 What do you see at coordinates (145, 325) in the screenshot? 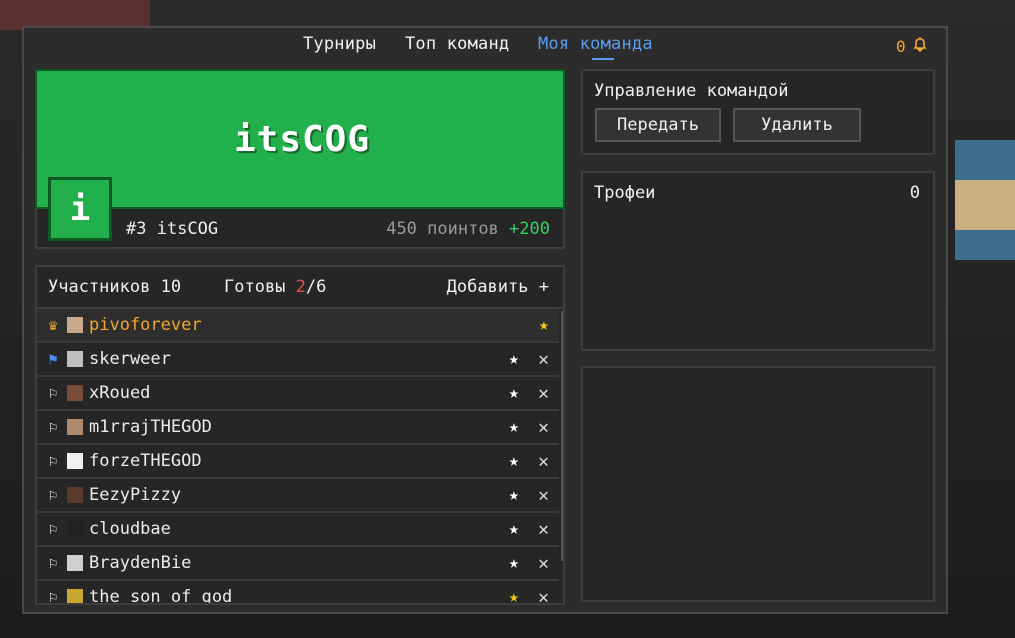
I see `member-name: pivoforever` at bounding box center [145, 325].